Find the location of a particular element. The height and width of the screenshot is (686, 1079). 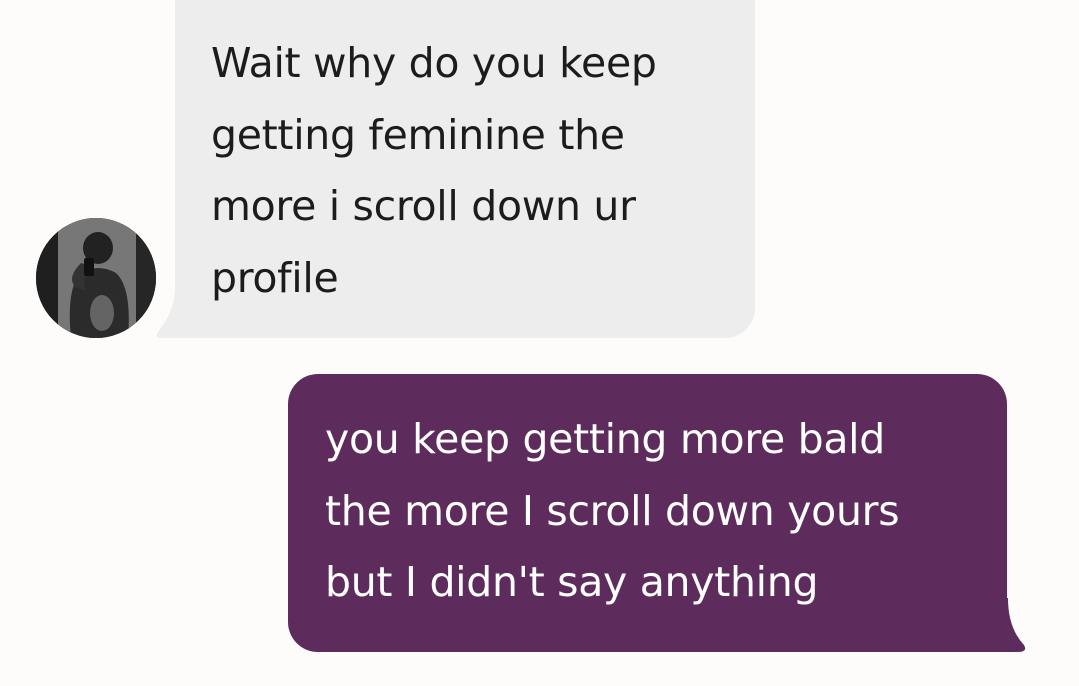

sender-avatar is located at coordinates (96, 278).